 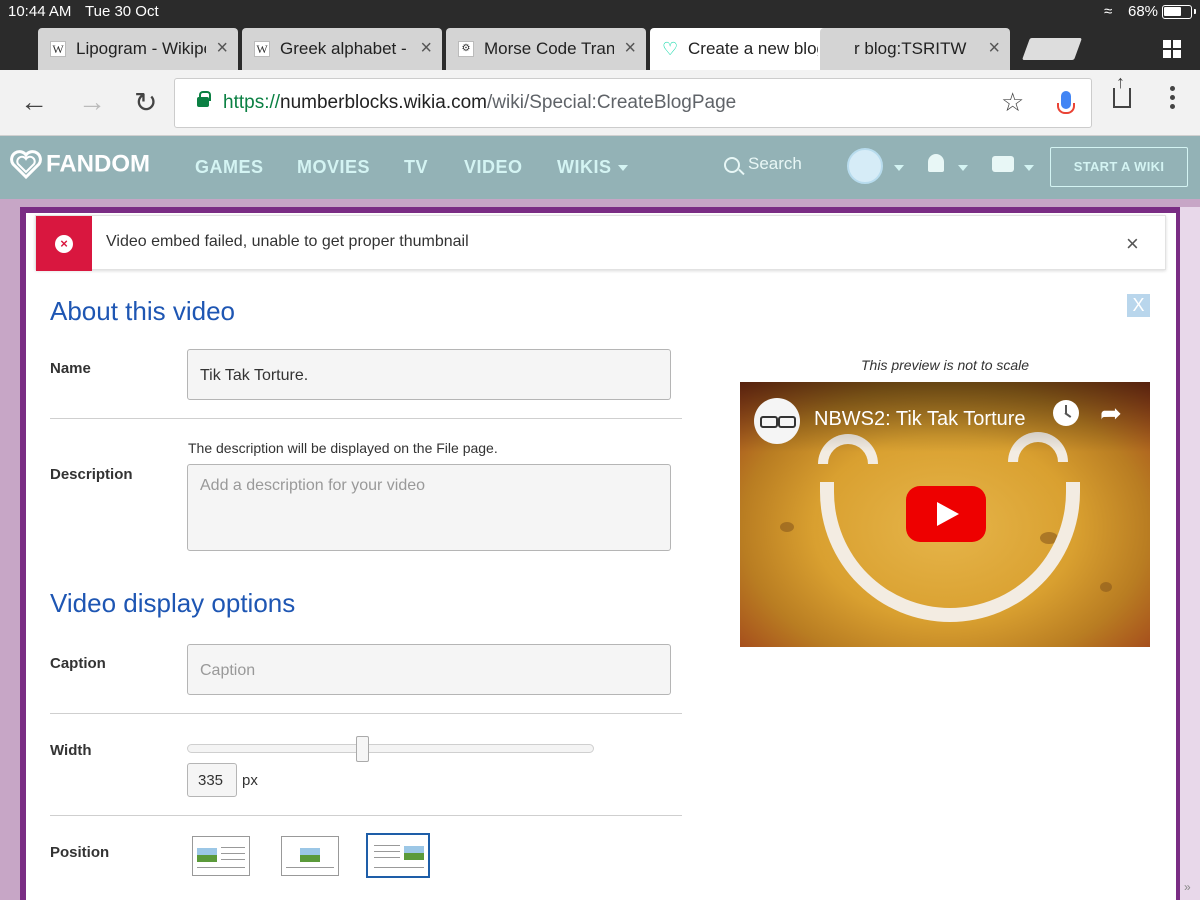 What do you see at coordinates (333, 167) in the screenshot?
I see `nav-movies: MOVIES` at bounding box center [333, 167].